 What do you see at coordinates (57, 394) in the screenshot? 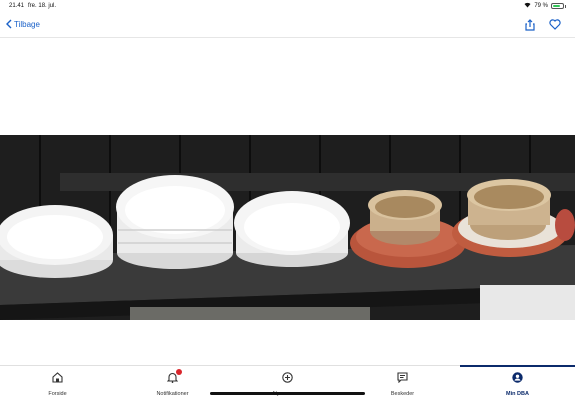
I see `tab-label: Forside` at bounding box center [57, 394].